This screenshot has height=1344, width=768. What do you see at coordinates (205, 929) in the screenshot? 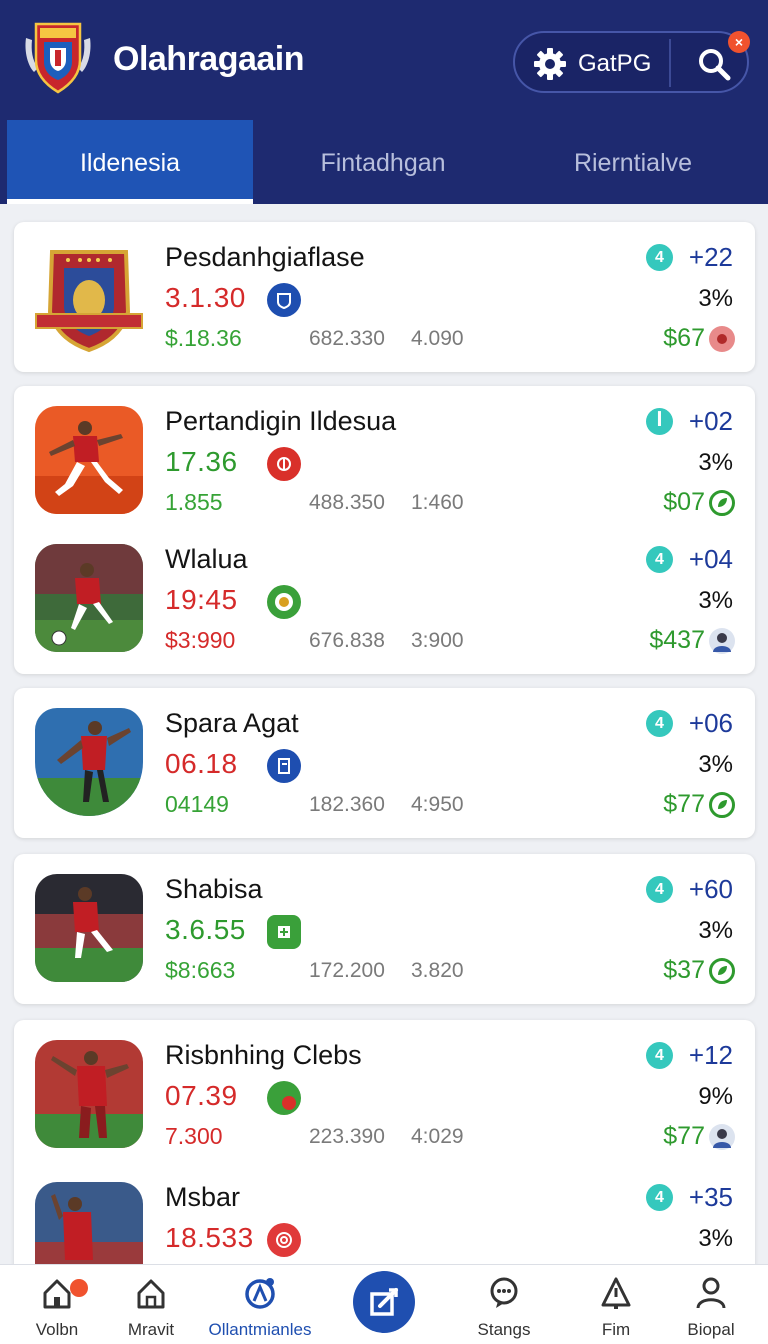
I see `match-score: 3.6.55` at bounding box center [205, 929].